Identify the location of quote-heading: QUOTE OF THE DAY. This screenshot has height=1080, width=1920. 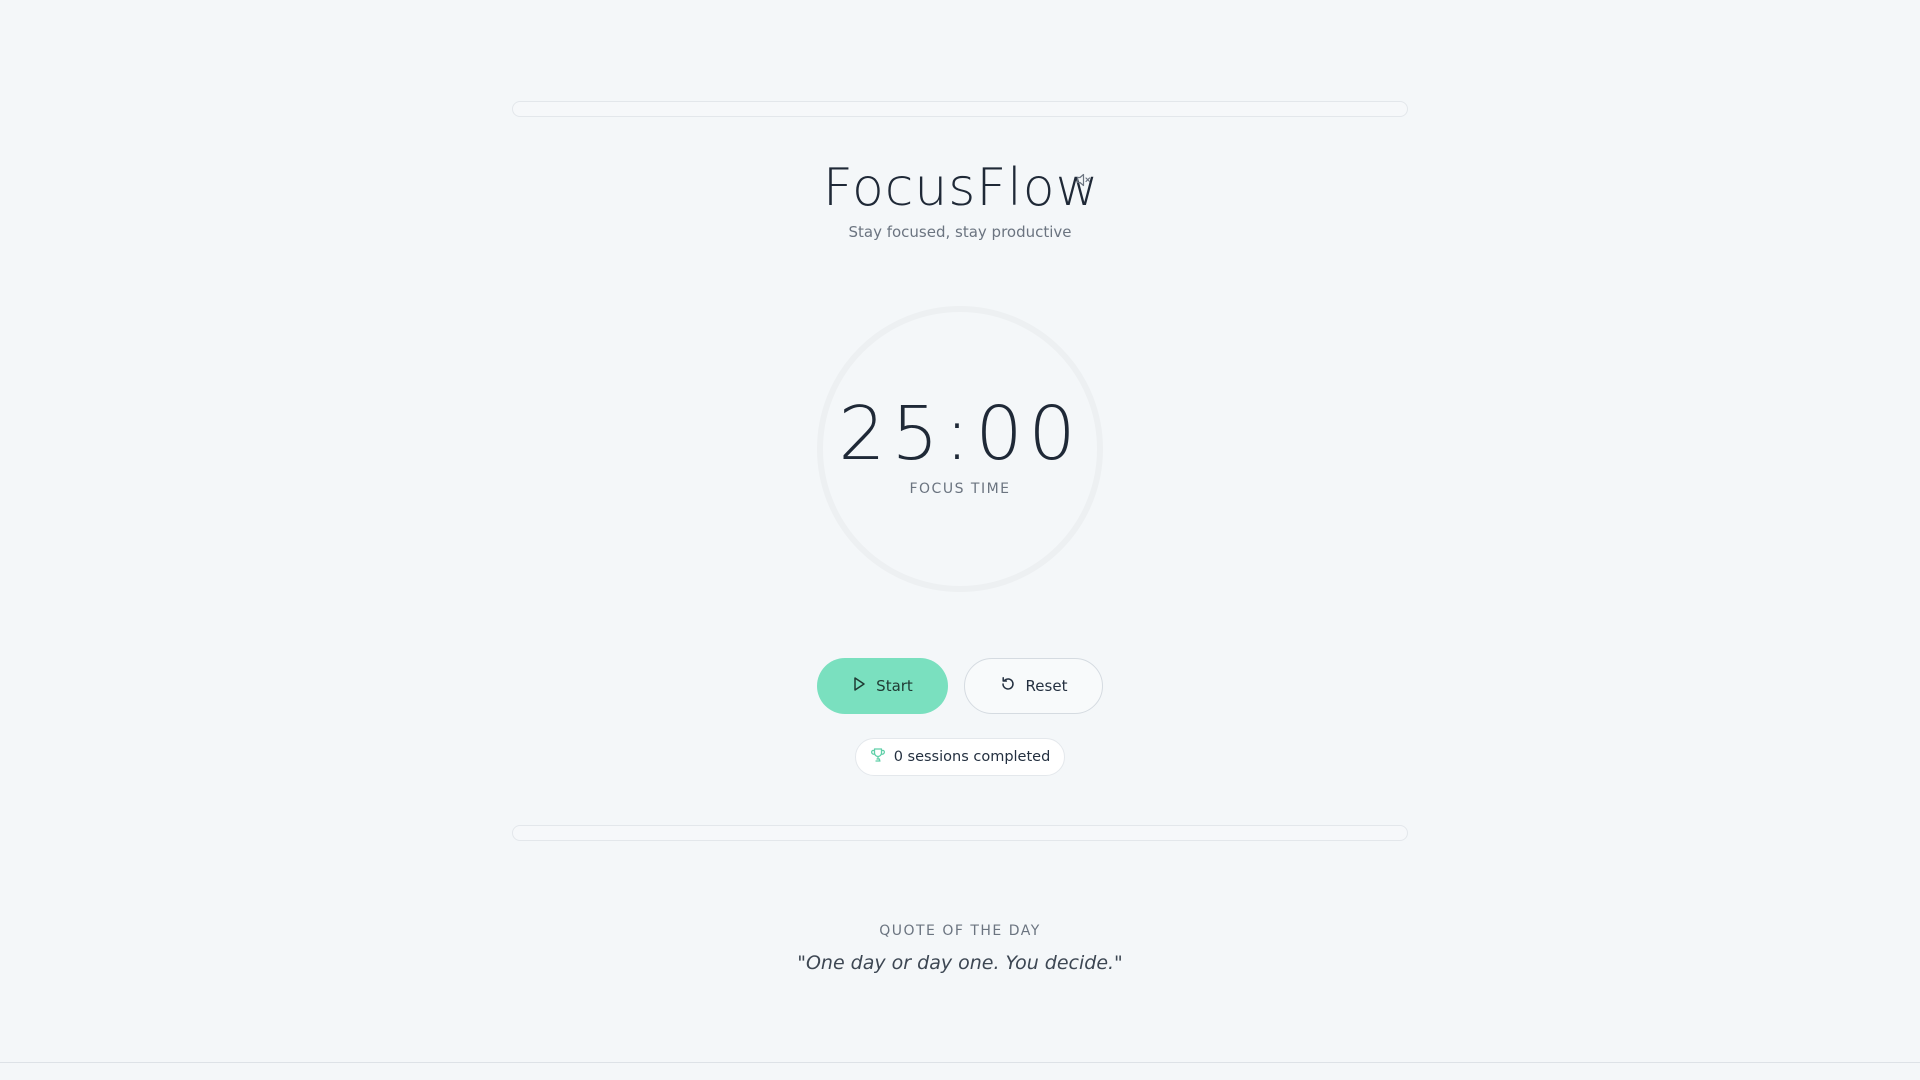
(960, 931).